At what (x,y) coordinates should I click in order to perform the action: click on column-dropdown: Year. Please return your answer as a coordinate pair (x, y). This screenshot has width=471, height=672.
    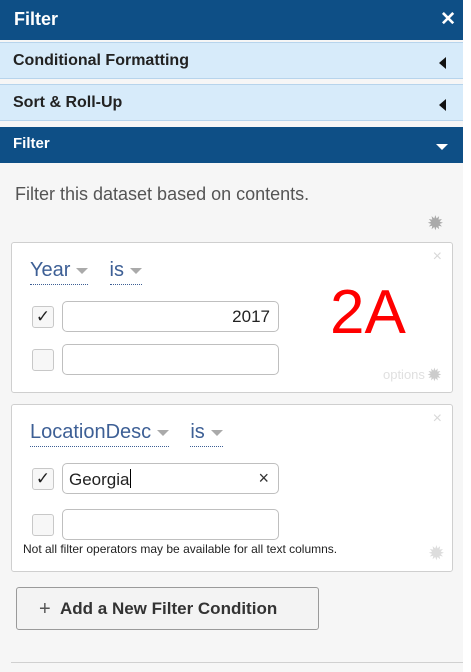
    Looking at the image, I should click on (59, 272).